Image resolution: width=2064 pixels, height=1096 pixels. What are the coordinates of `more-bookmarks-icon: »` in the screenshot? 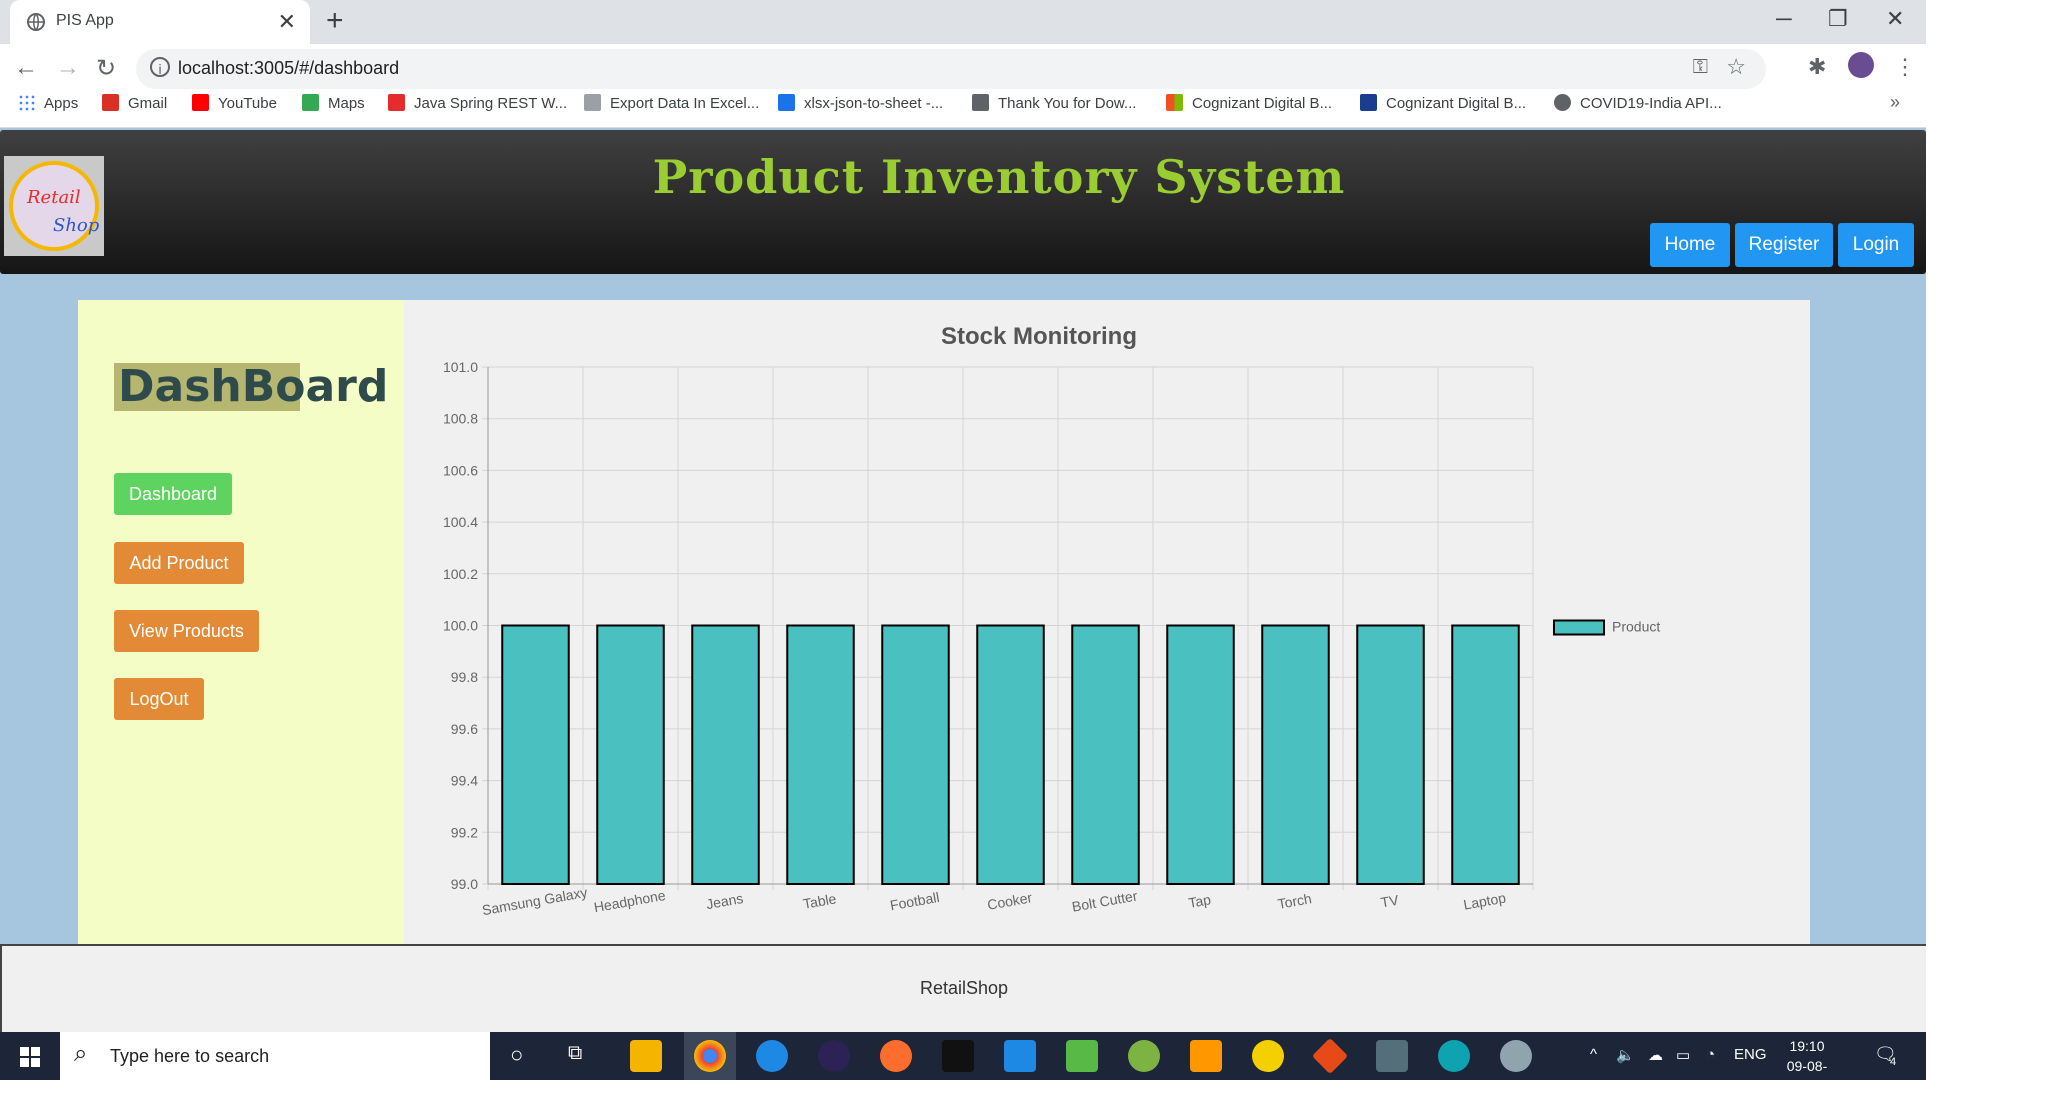 It's located at (1895, 102).